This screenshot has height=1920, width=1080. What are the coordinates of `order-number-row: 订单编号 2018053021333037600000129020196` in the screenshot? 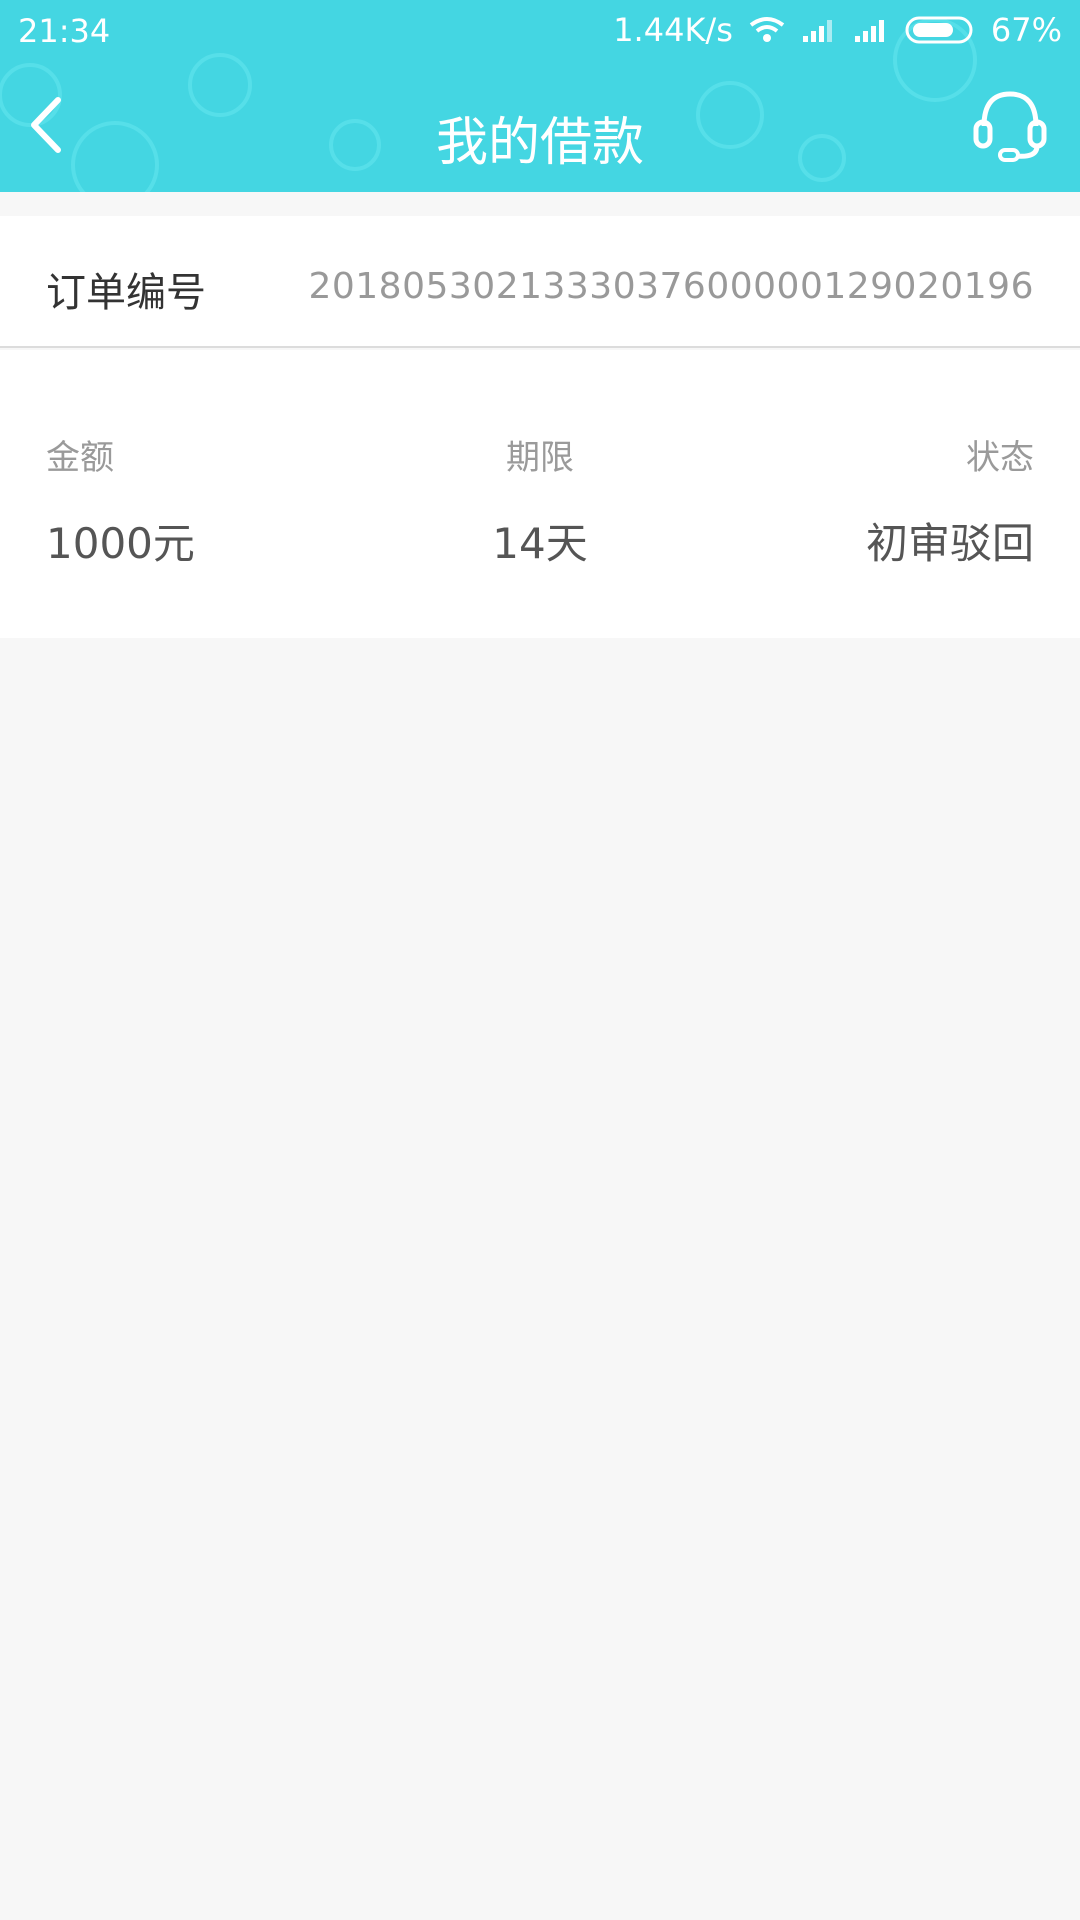 It's located at (540, 282).